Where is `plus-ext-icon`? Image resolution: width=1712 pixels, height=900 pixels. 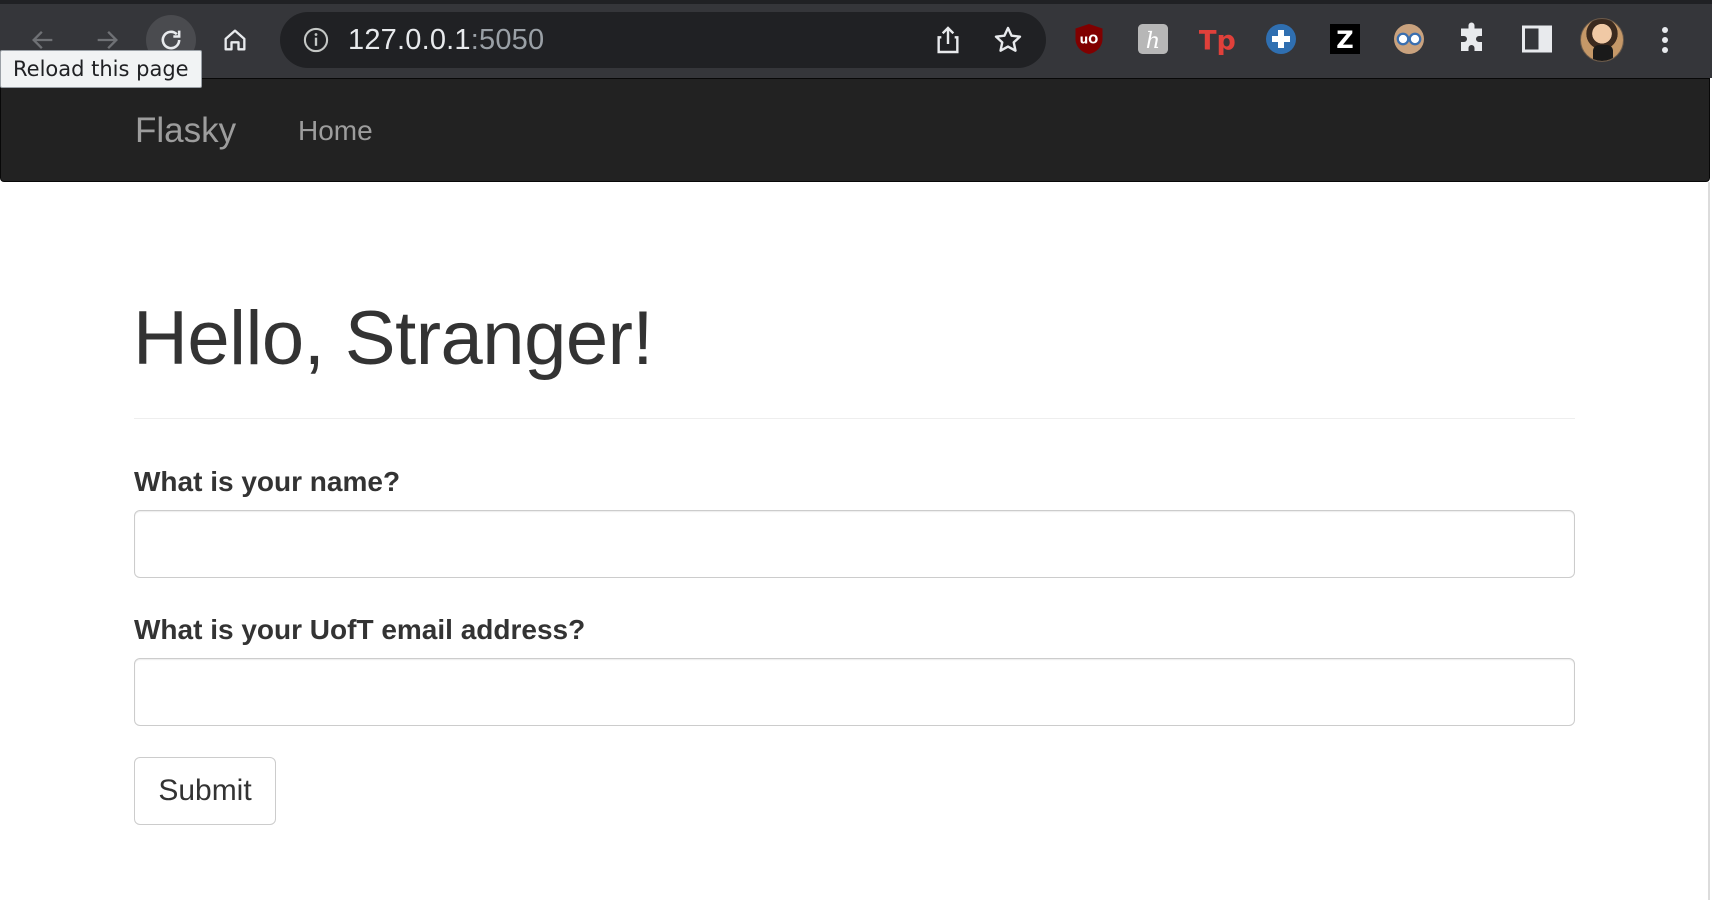 plus-ext-icon is located at coordinates (1281, 39).